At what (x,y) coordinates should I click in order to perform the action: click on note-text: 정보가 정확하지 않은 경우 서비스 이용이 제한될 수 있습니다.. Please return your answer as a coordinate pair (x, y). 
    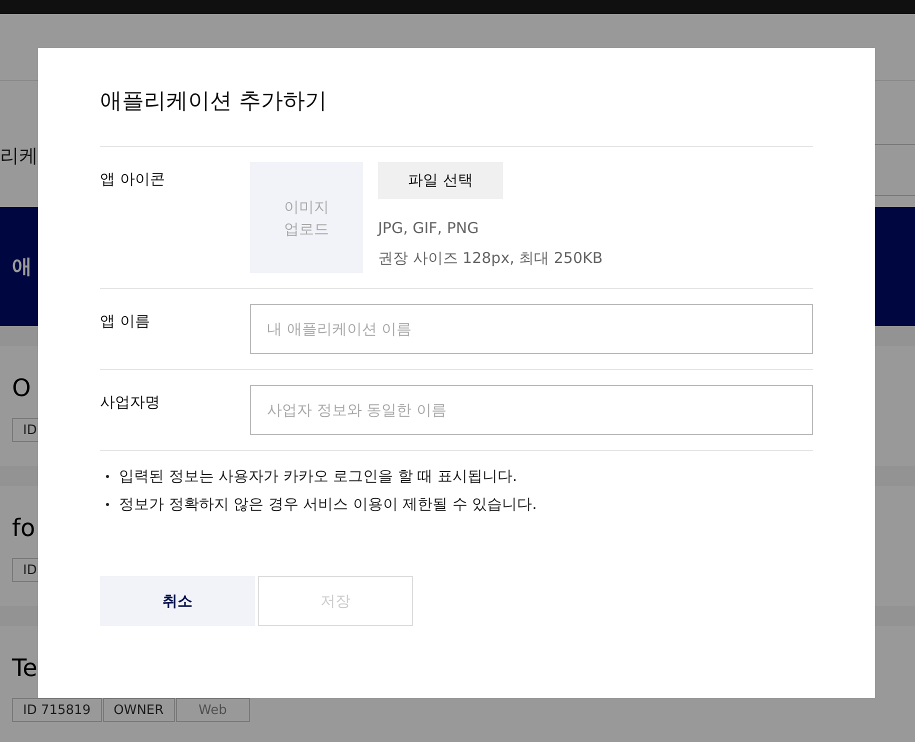
    Looking at the image, I should click on (328, 504).